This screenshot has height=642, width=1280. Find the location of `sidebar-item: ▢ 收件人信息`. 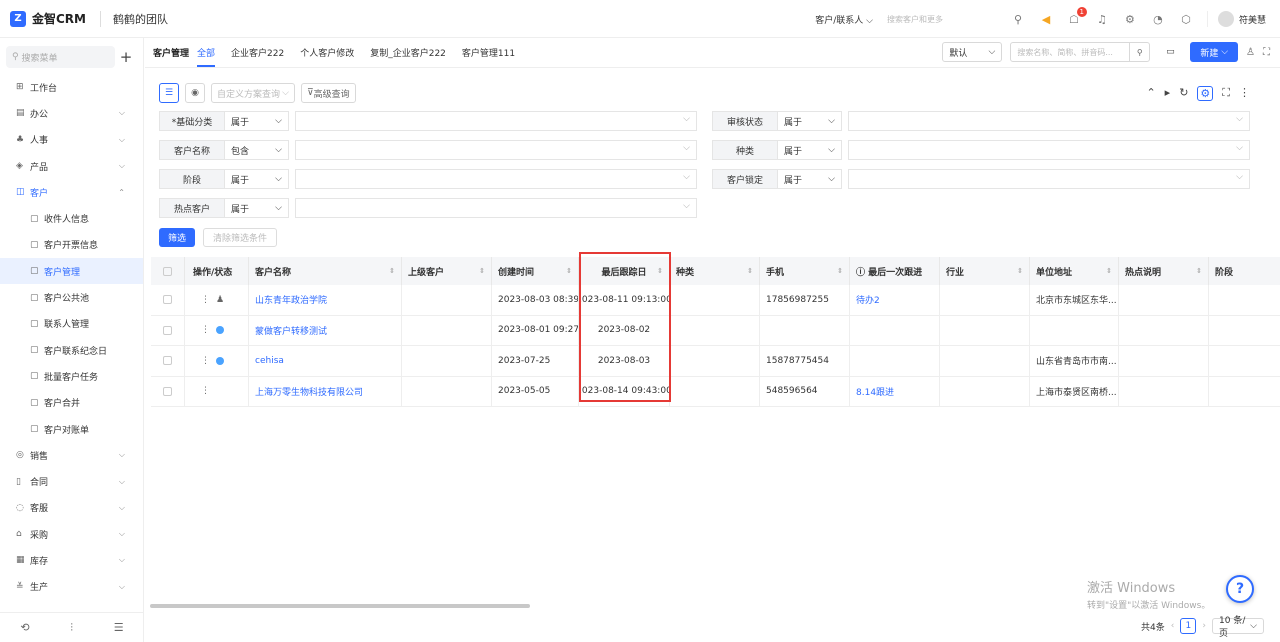

sidebar-item: ▢ 收件人信息 is located at coordinates (71, 218).